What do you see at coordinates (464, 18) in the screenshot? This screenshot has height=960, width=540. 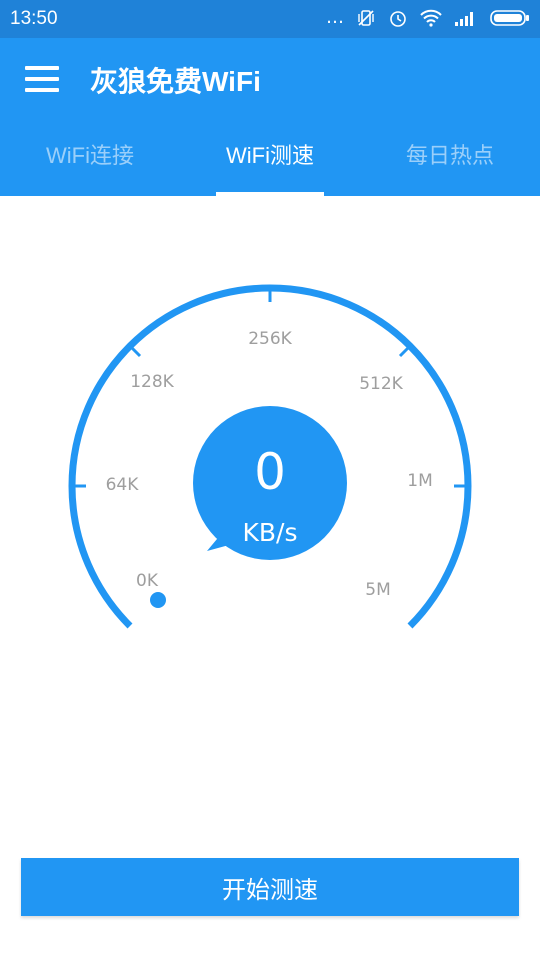 I see `signal-icon` at bounding box center [464, 18].